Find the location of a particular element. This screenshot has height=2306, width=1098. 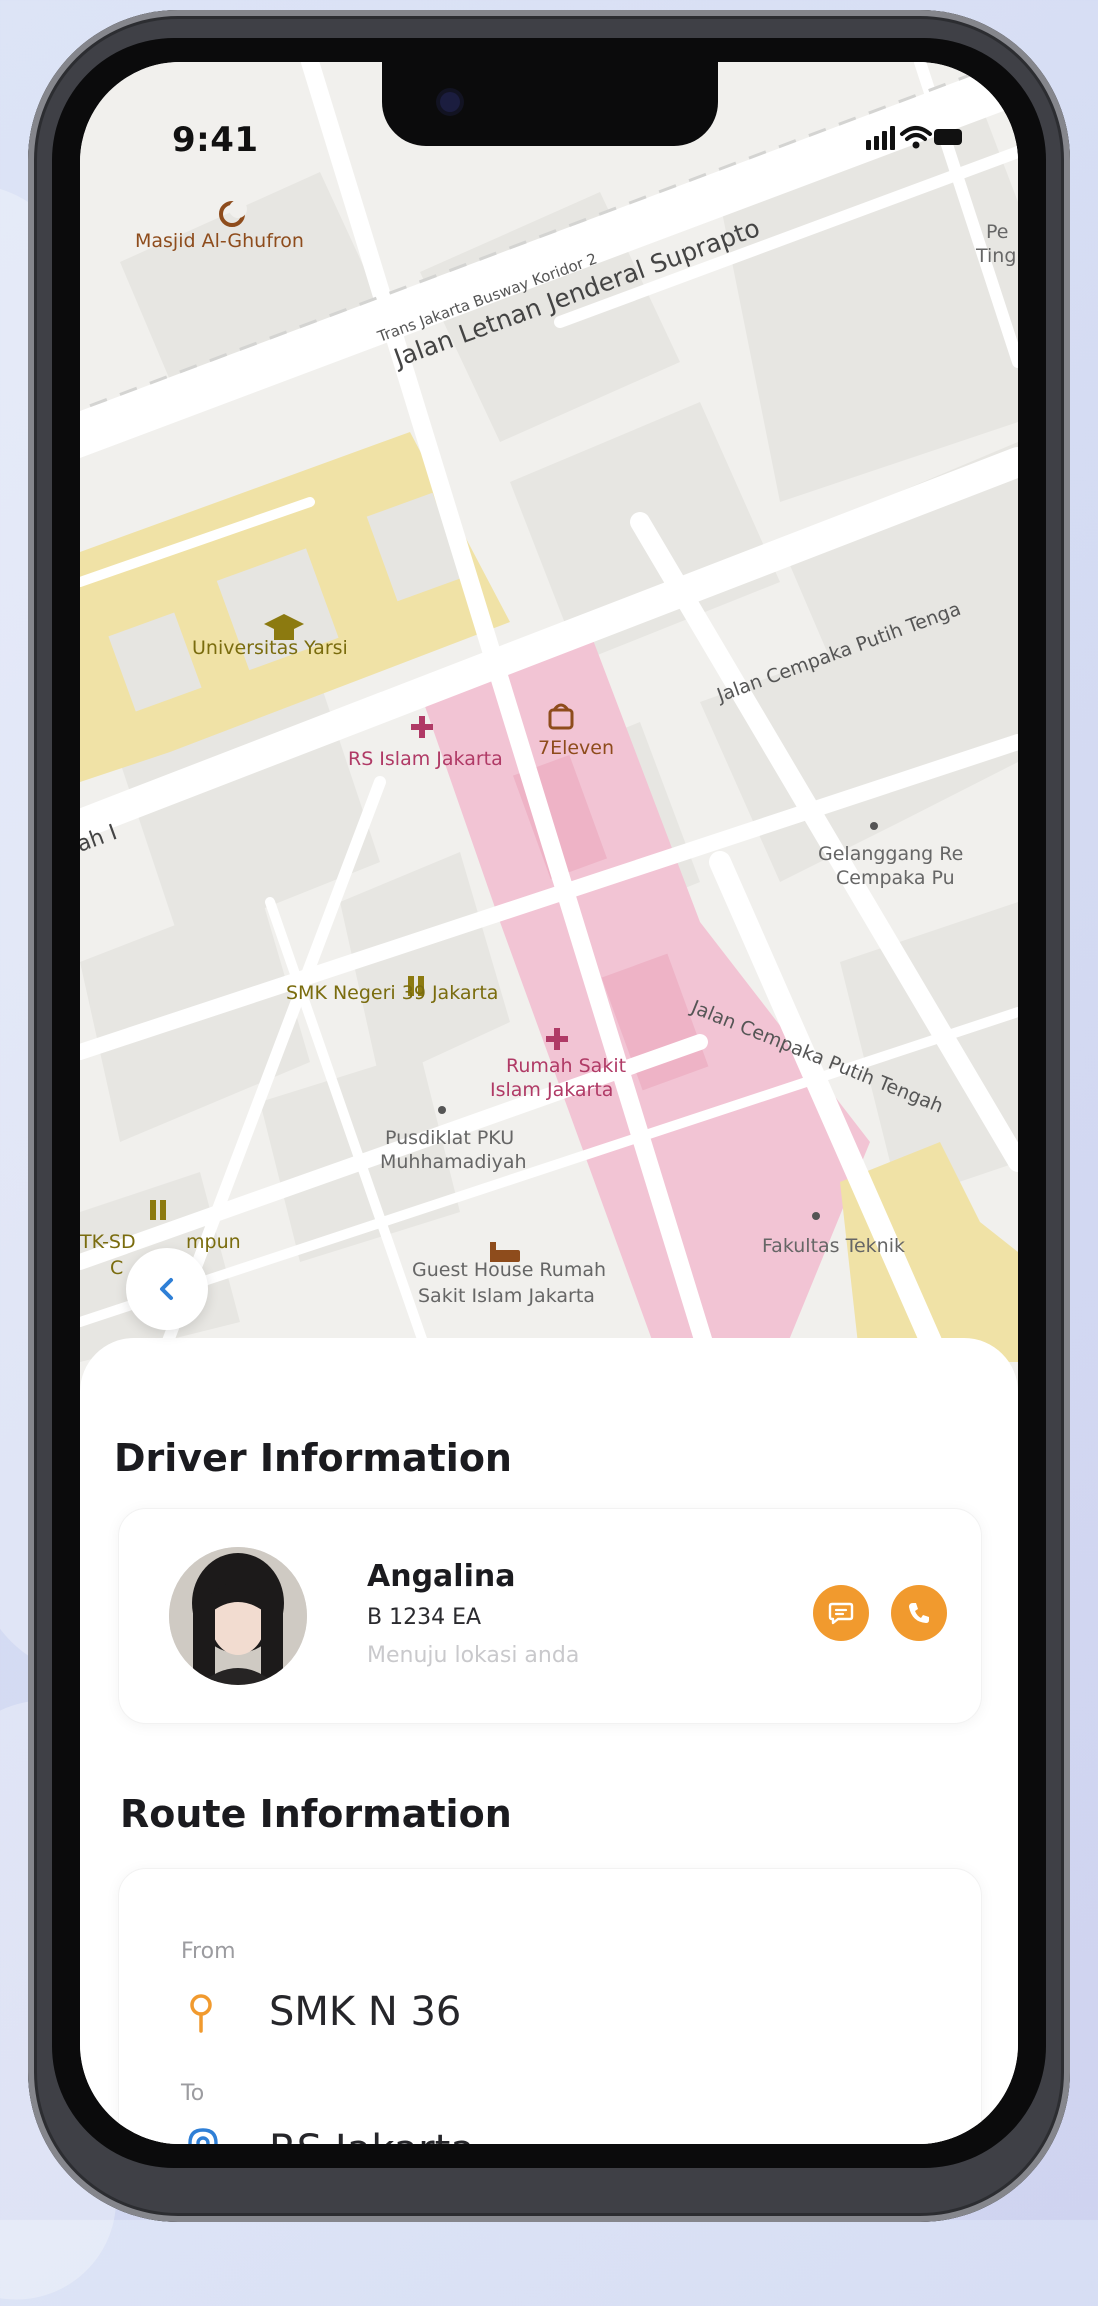

map-label-tk-sd-1: TK-SD is located at coordinates (108, 1242).